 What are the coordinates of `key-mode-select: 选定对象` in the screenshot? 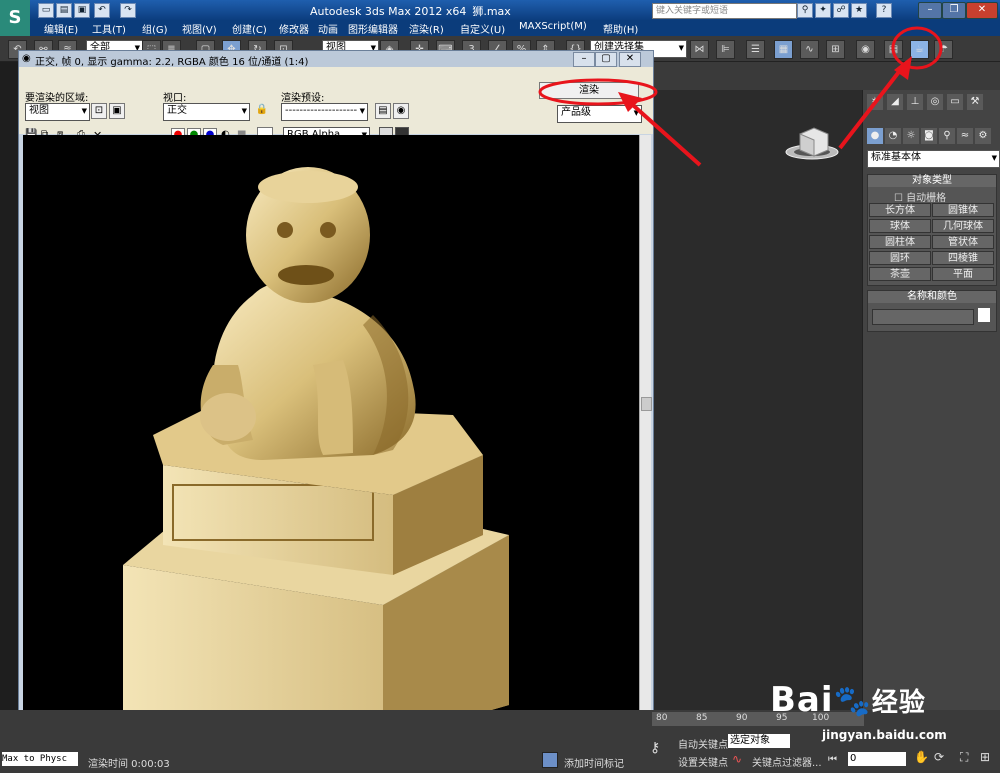 It's located at (759, 741).